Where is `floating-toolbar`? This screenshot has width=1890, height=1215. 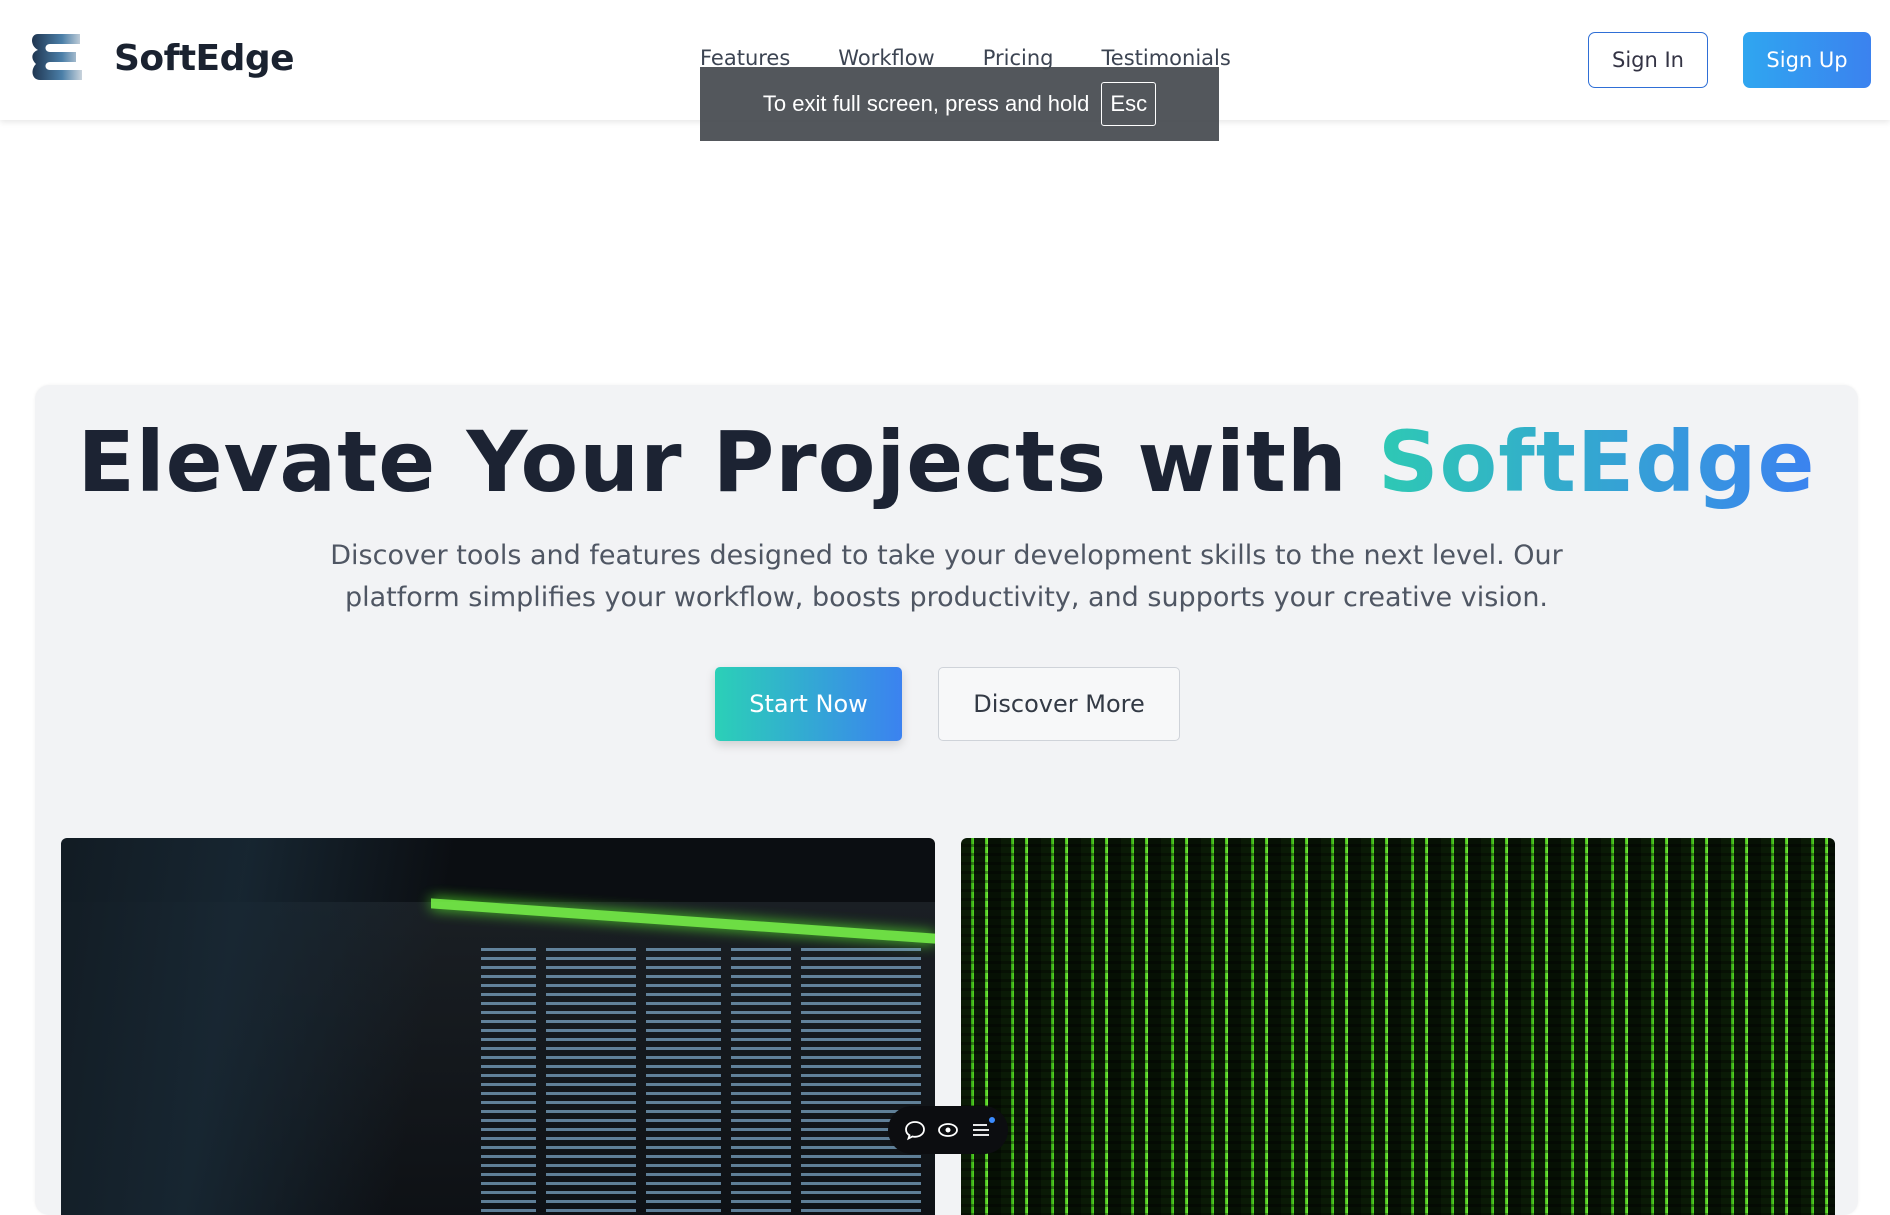
floating-toolbar is located at coordinates (948, 1130).